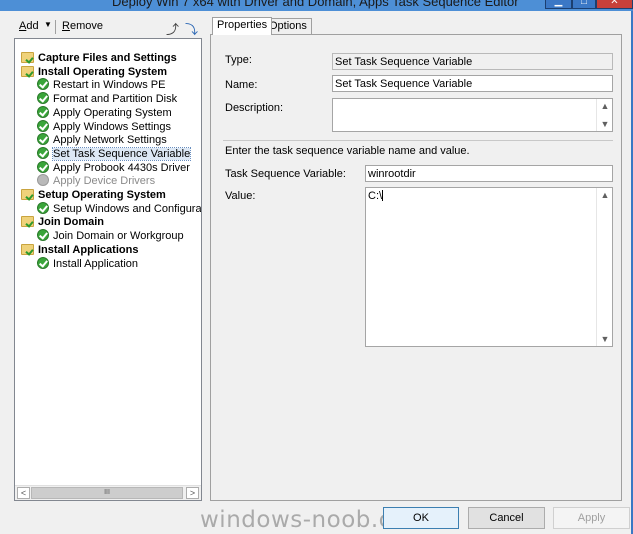 This screenshot has height=534, width=633. I want to click on section-divider, so click(418, 140).